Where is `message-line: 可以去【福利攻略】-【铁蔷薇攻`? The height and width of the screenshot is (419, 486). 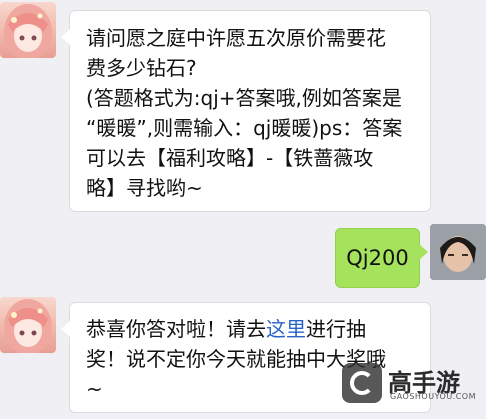 message-line: 可以去【福利攻略】-【铁蔷薇攻 is located at coordinates (230, 158).